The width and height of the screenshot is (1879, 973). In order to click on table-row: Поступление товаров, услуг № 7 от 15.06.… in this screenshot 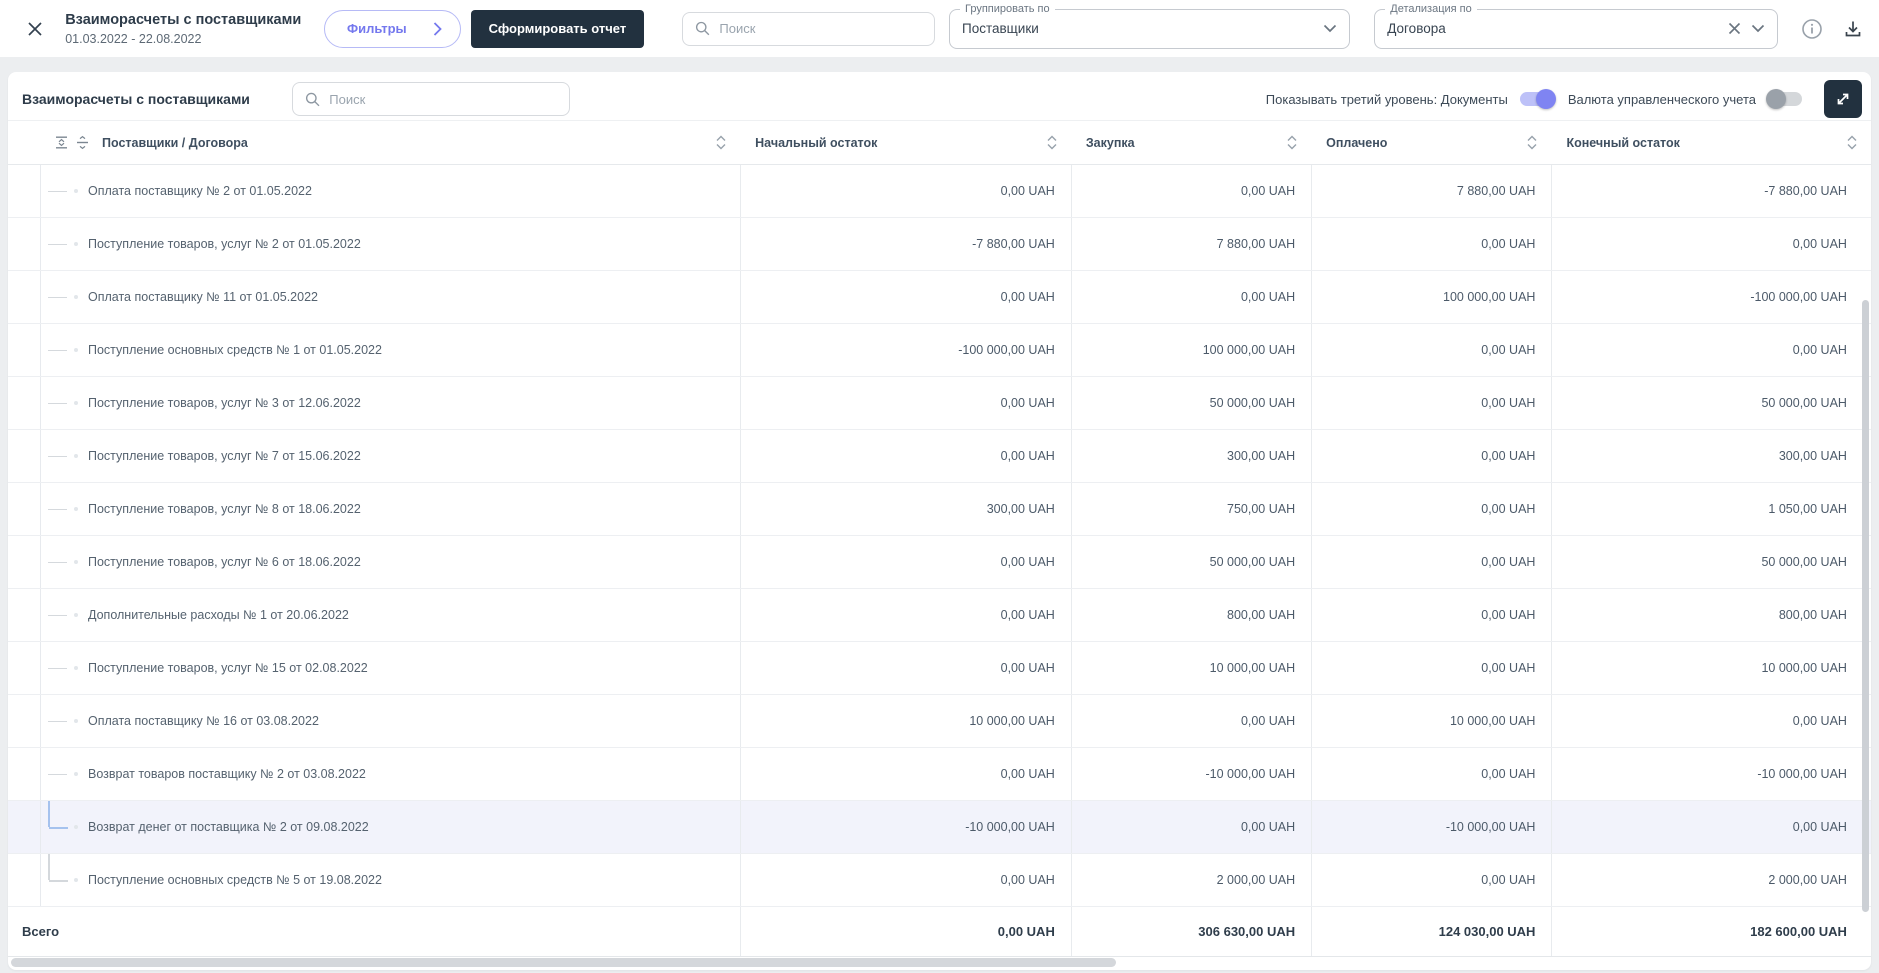, I will do `click(939, 456)`.